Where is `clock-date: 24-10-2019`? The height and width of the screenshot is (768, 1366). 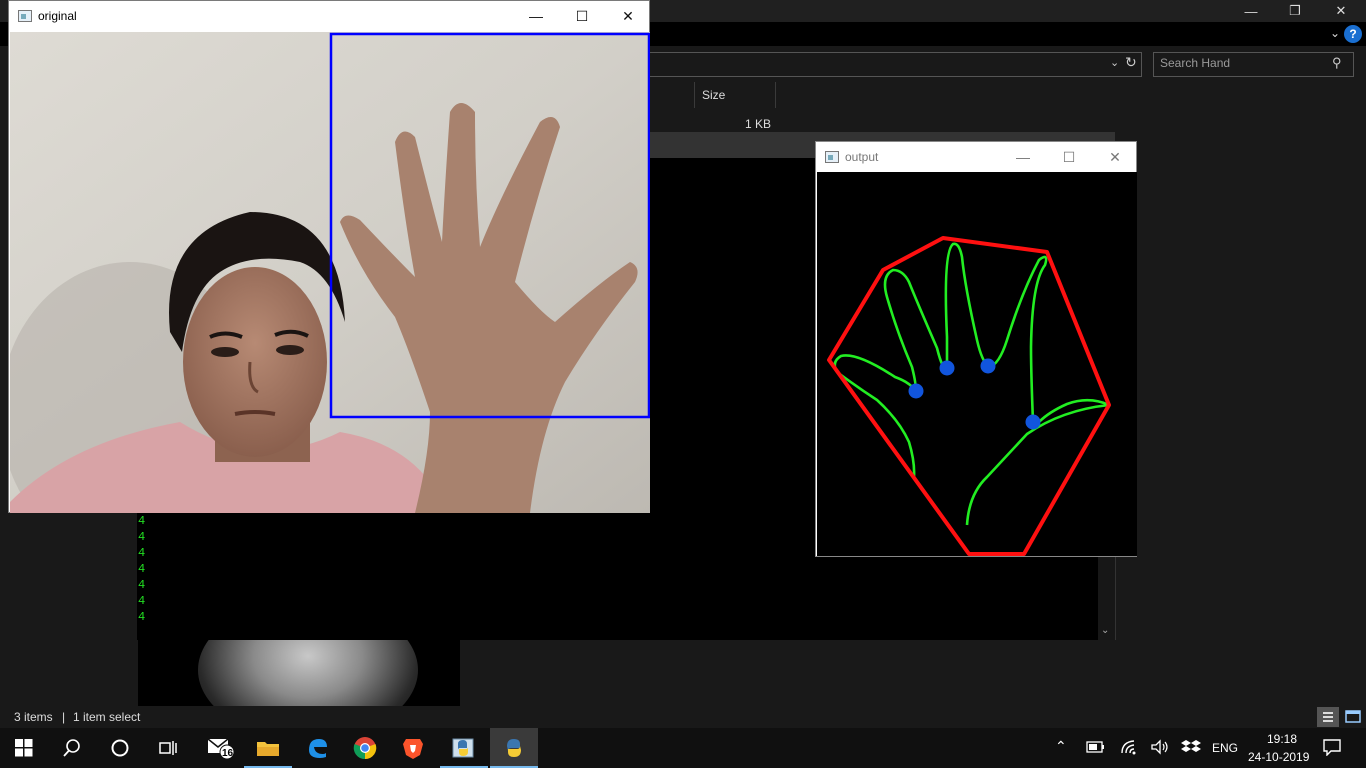 clock-date: 24-10-2019 is located at coordinates (1278, 757).